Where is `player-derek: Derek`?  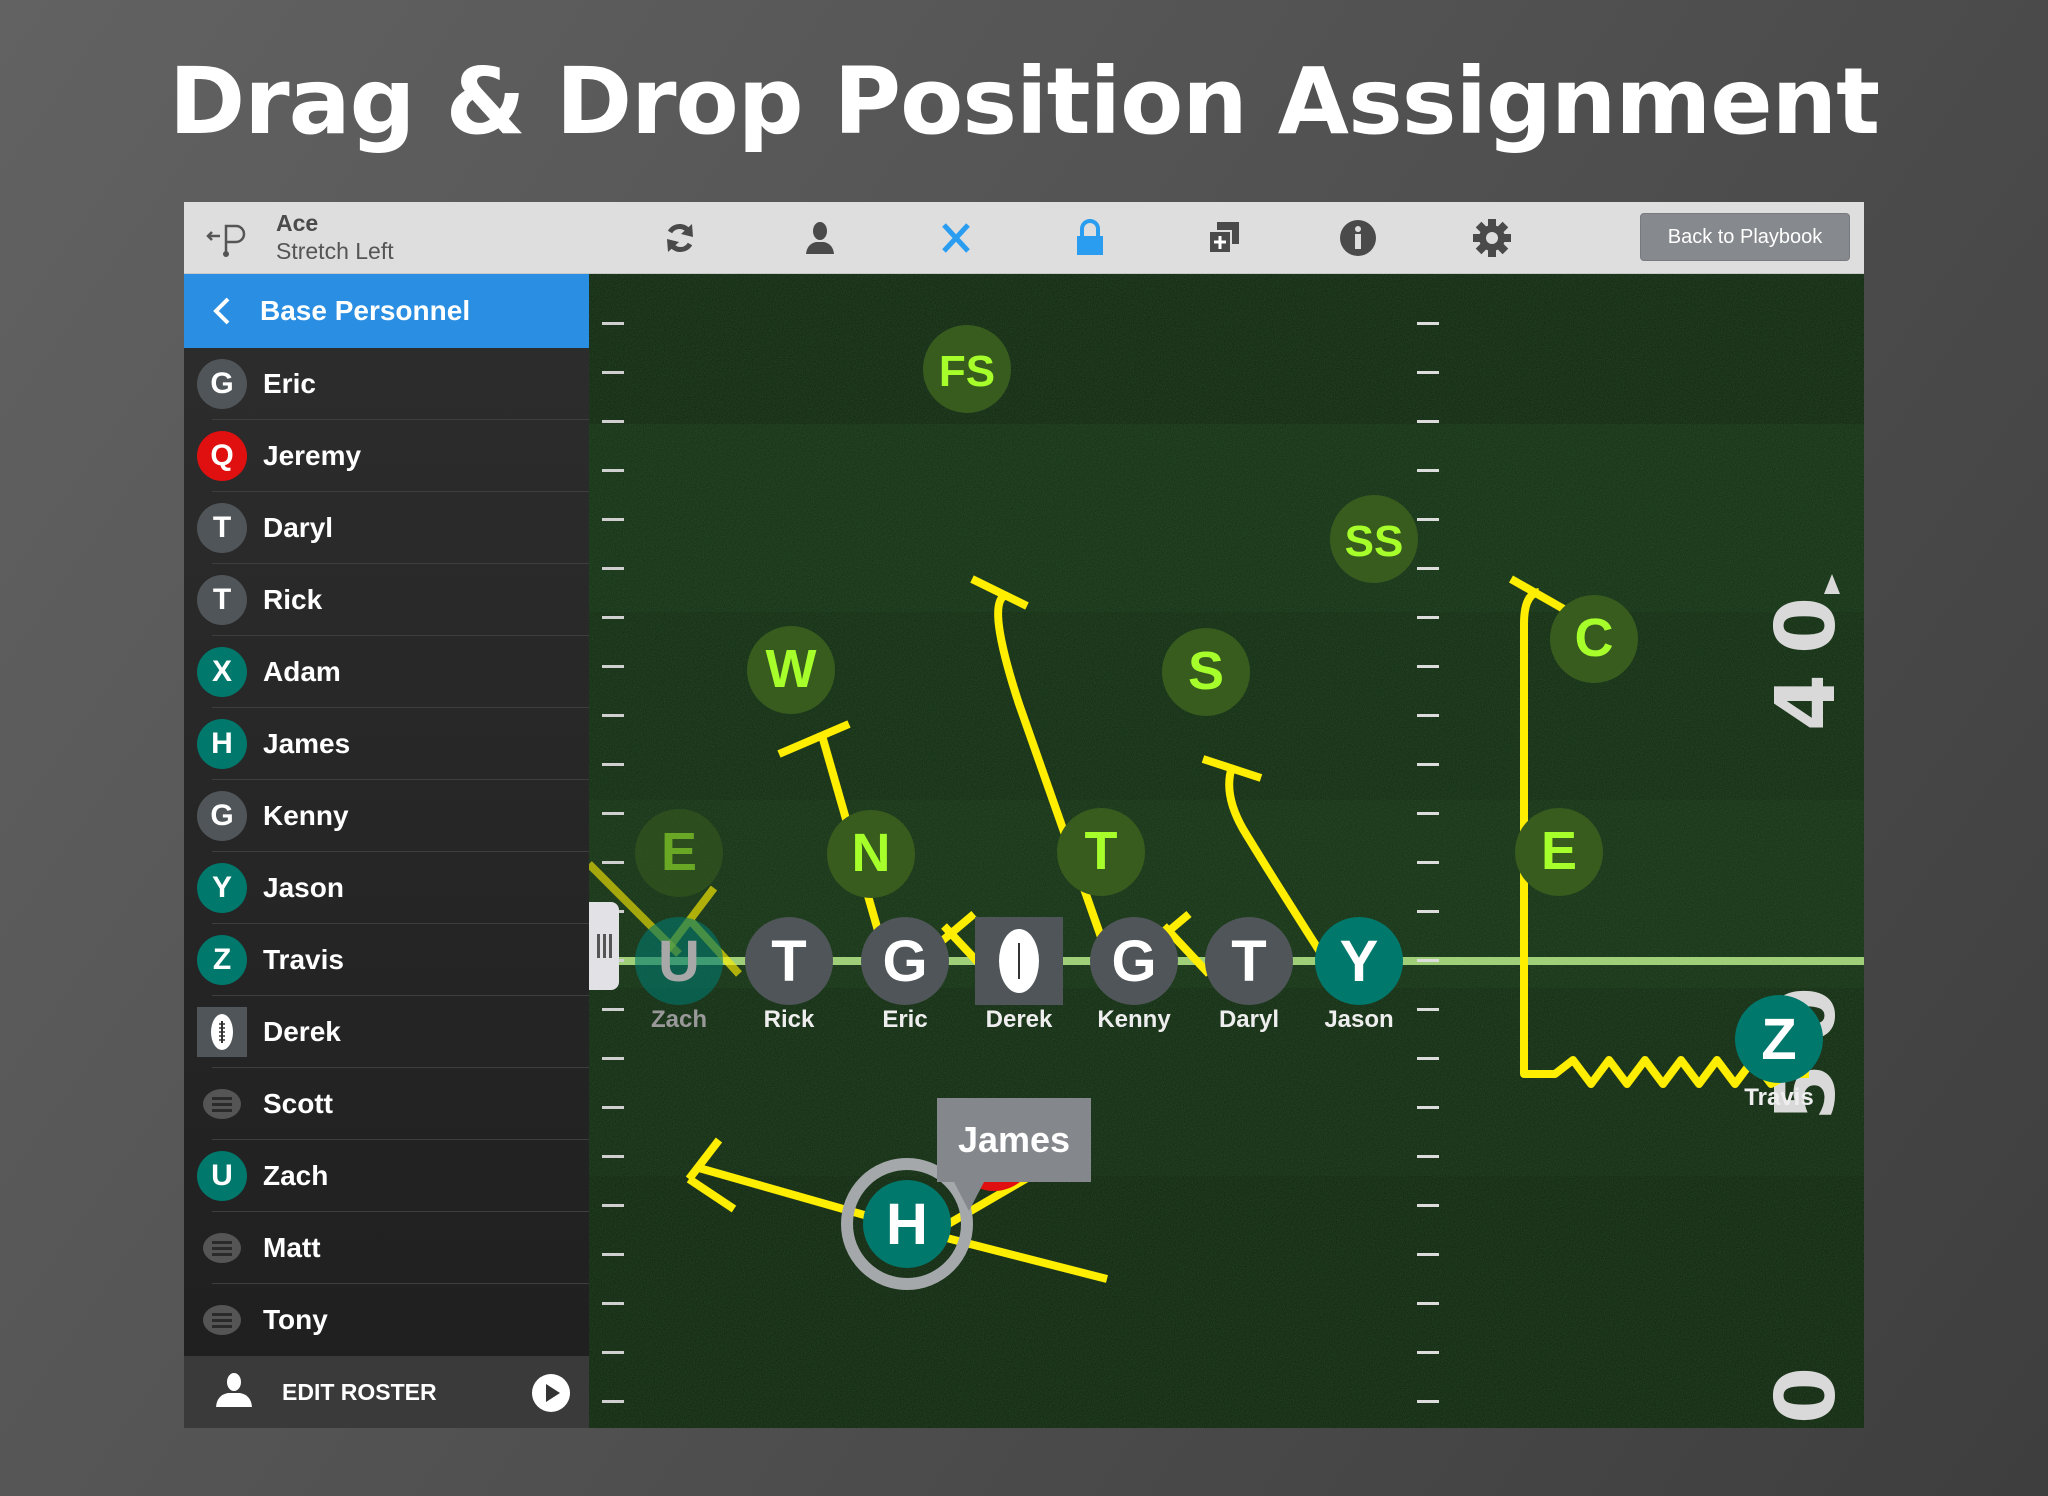 player-derek: Derek is located at coordinates (1019, 975).